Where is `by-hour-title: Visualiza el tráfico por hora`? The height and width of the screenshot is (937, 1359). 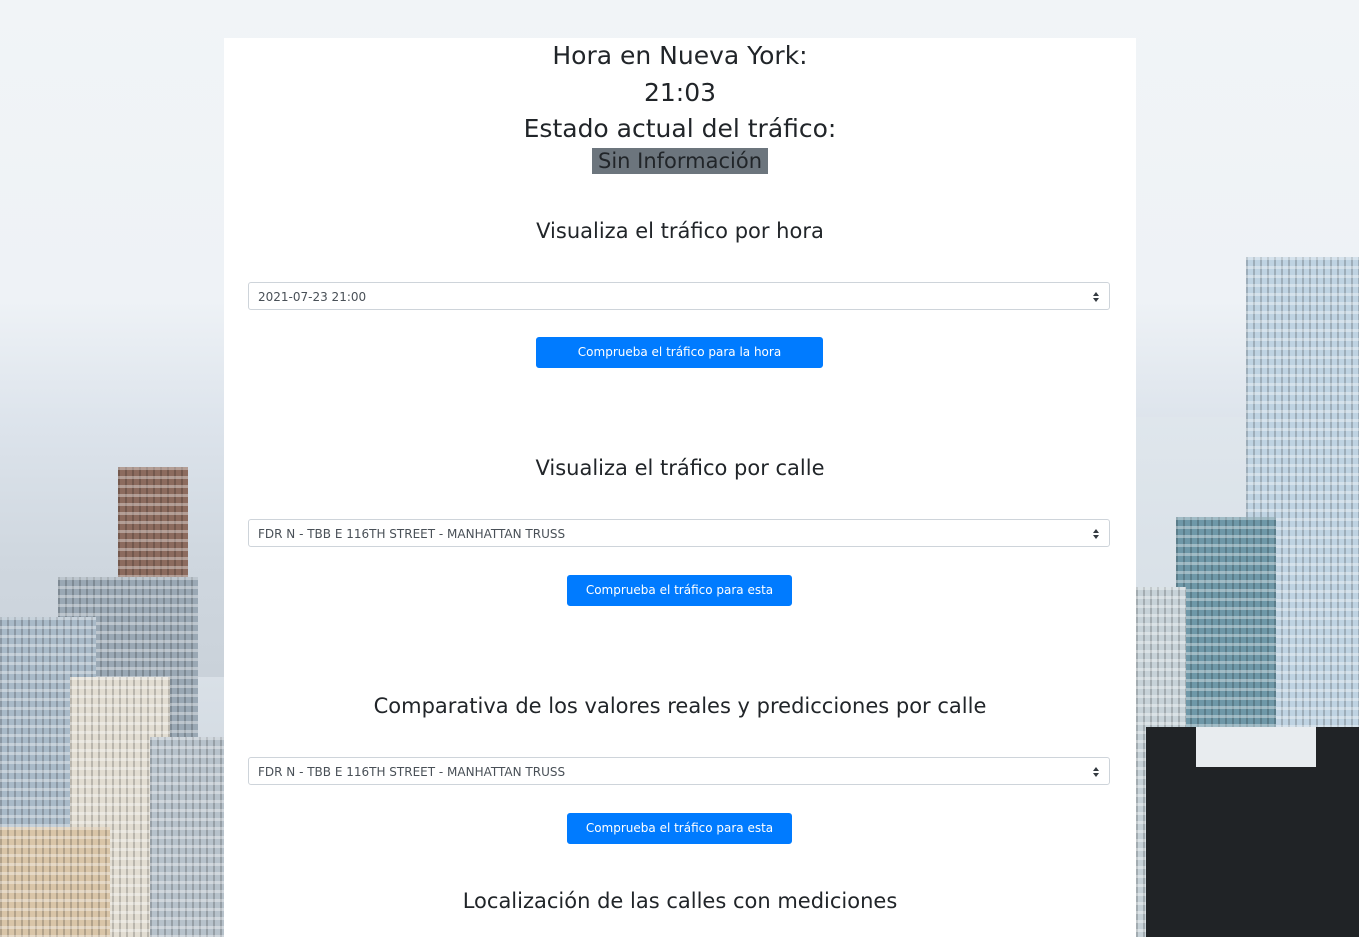 by-hour-title: Visualiza el tráfico por hora is located at coordinates (680, 231).